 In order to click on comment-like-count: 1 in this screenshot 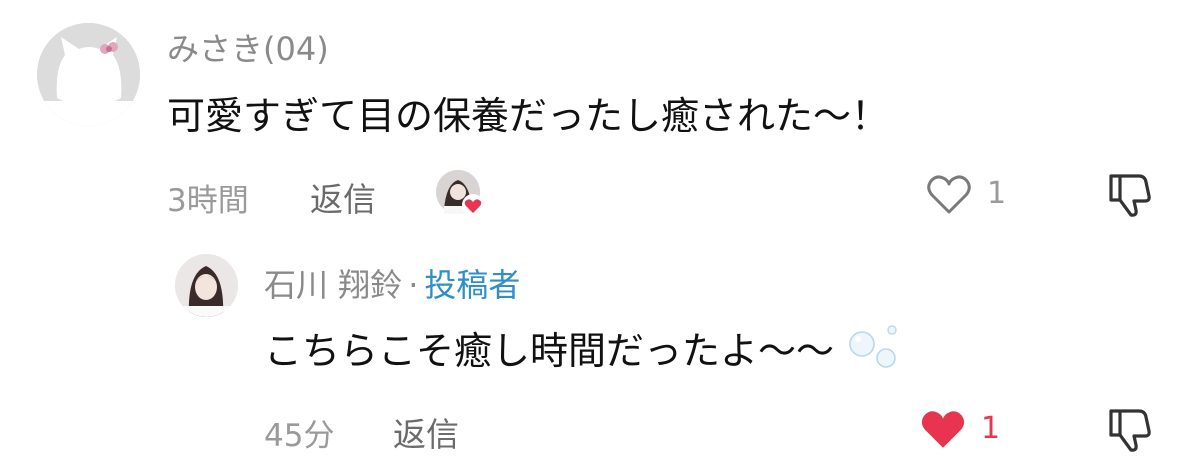, I will do `click(997, 193)`.